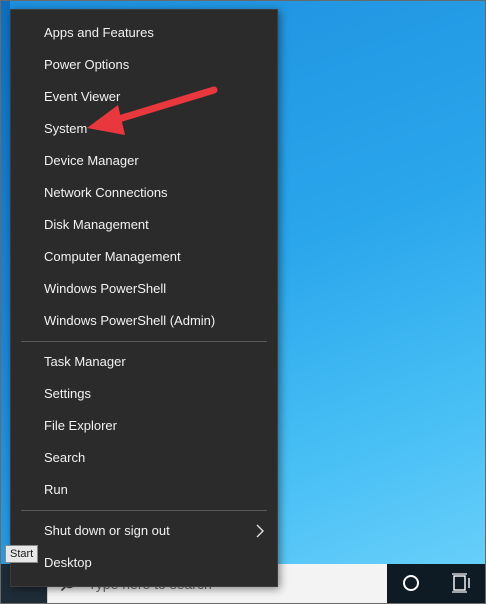 This screenshot has width=486, height=604. What do you see at coordinates (144, 97) in the screenshot?
I see `menu-item-event-viewer: Event Viewer` at bounding box center [144, 97].